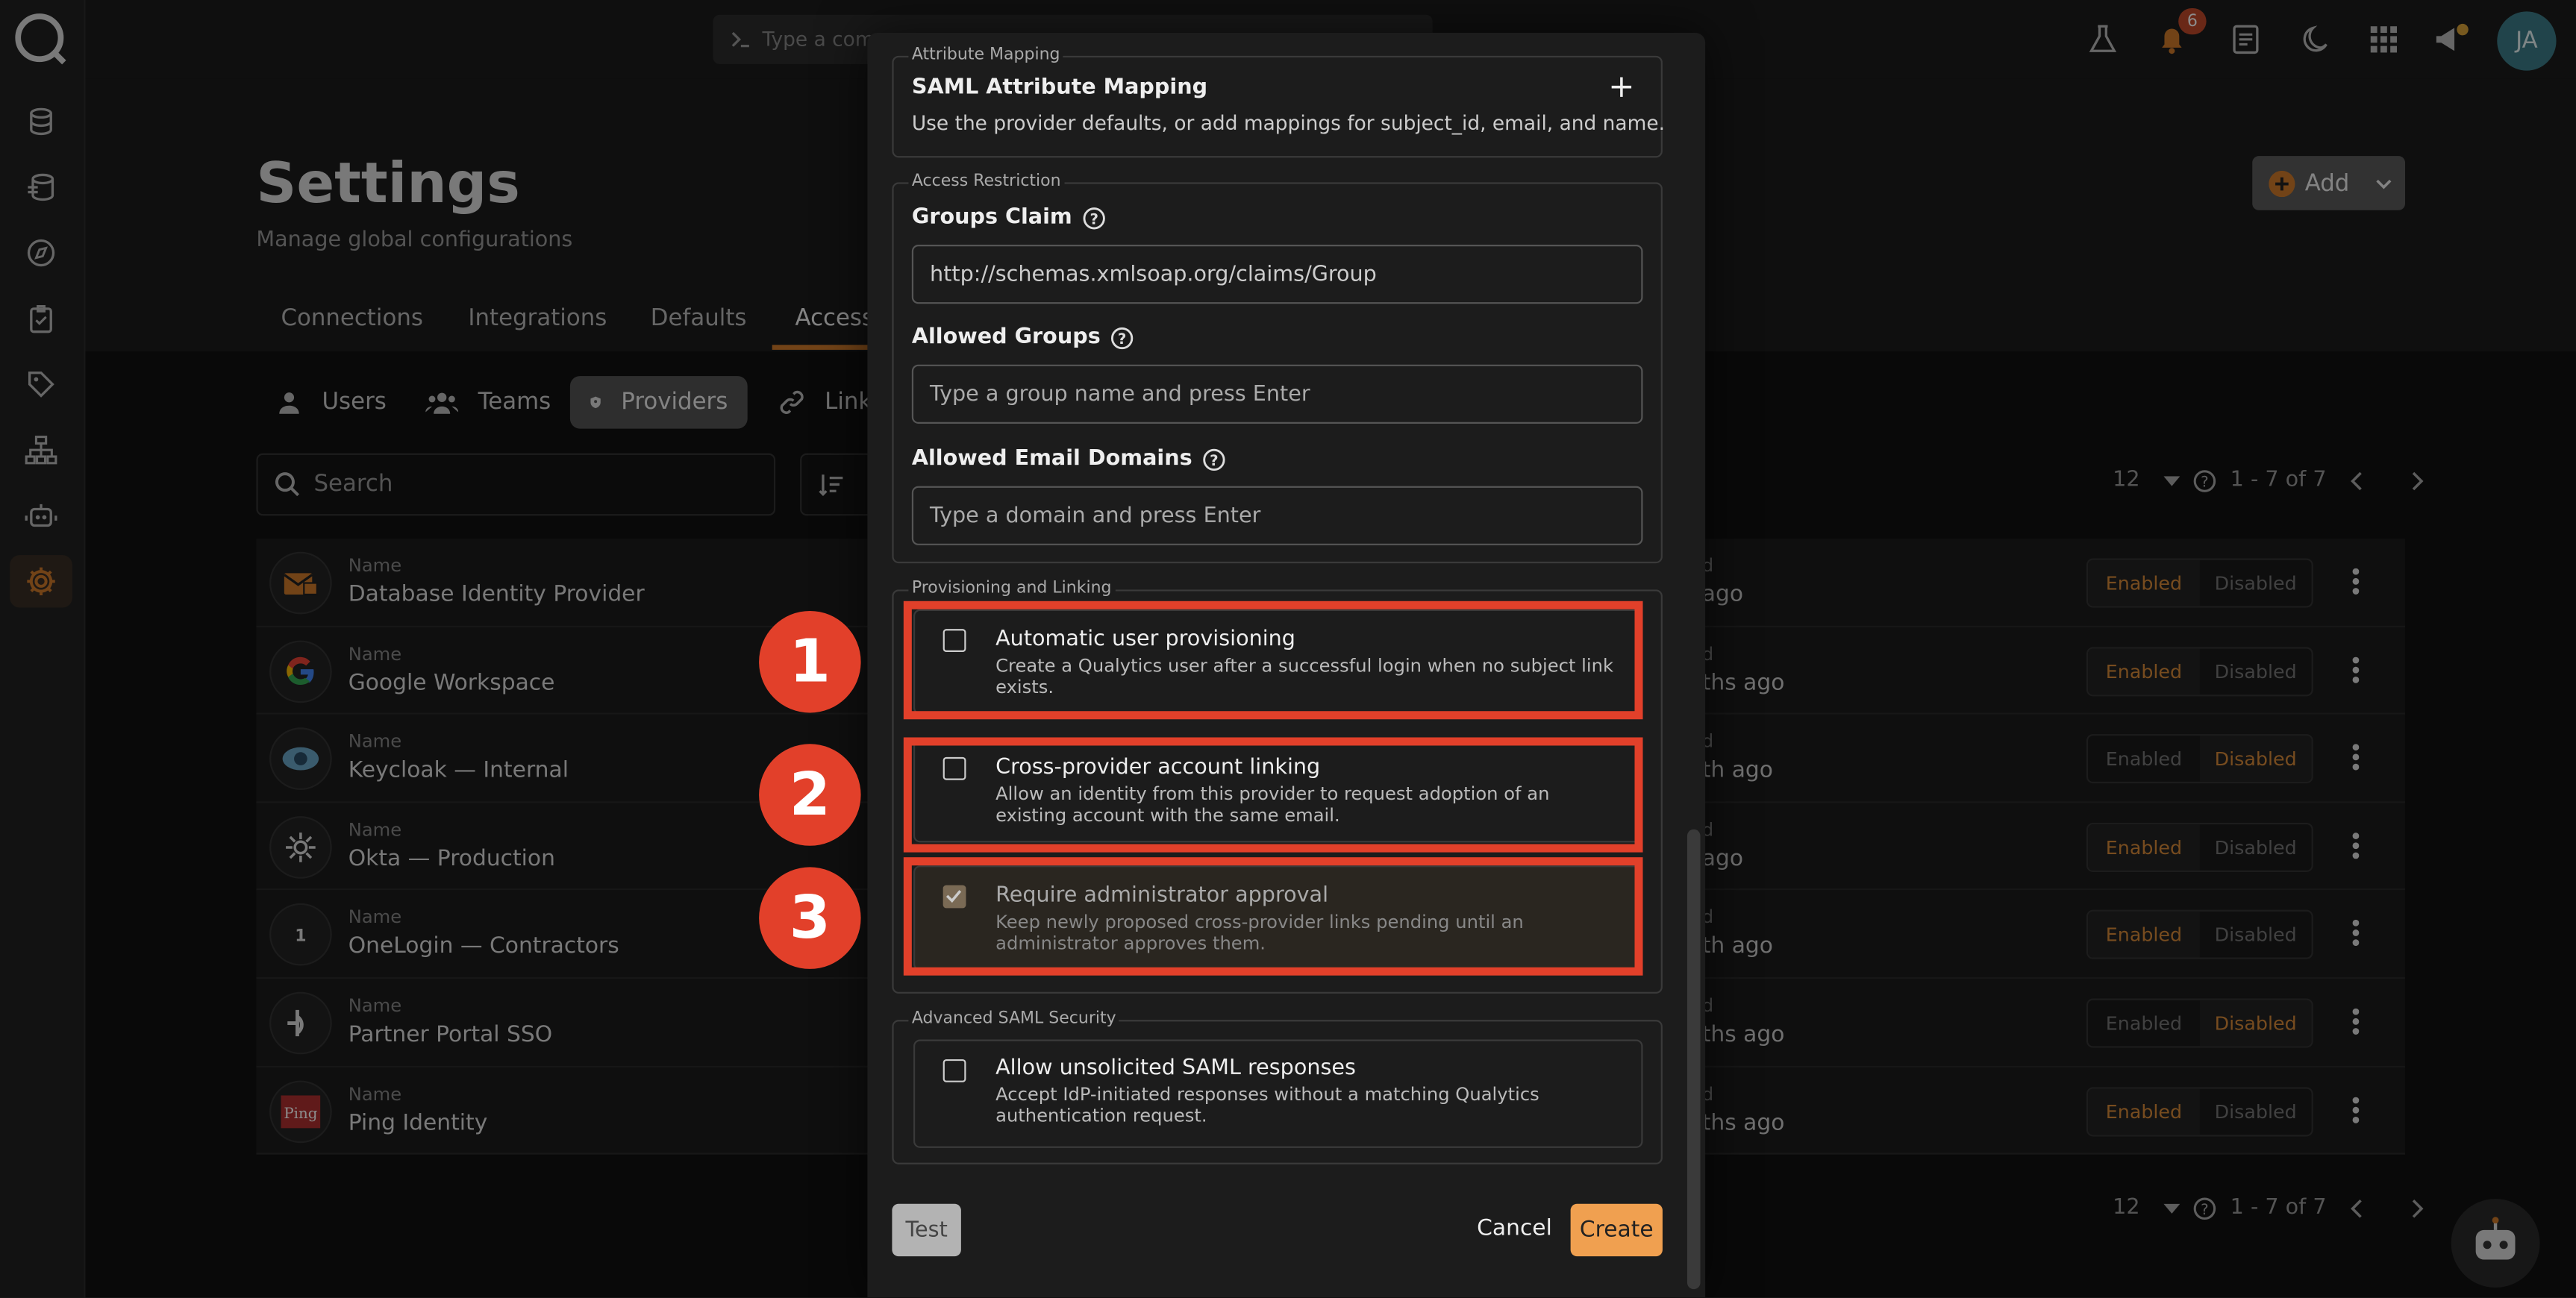 This screenshot has width=2576, height=1298. I want to click on saml-attribute-mapping-title: SAML Attribute Mapping, so click(1059, 88).